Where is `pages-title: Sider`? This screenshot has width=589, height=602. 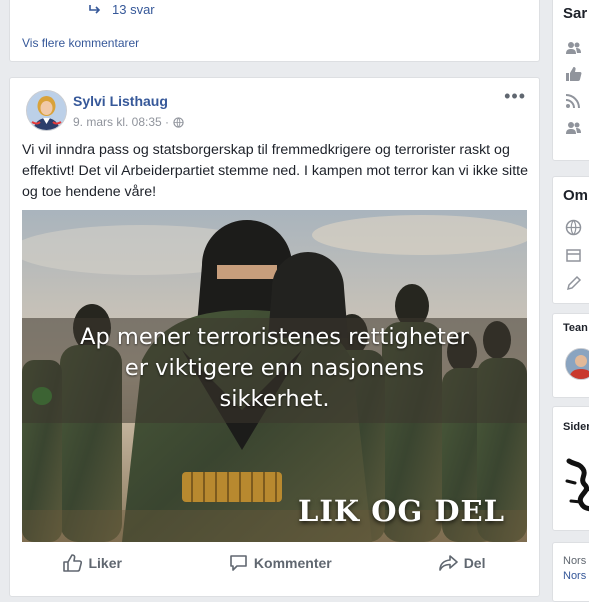 pages-title: Sider is located at coordinates (576, 427).